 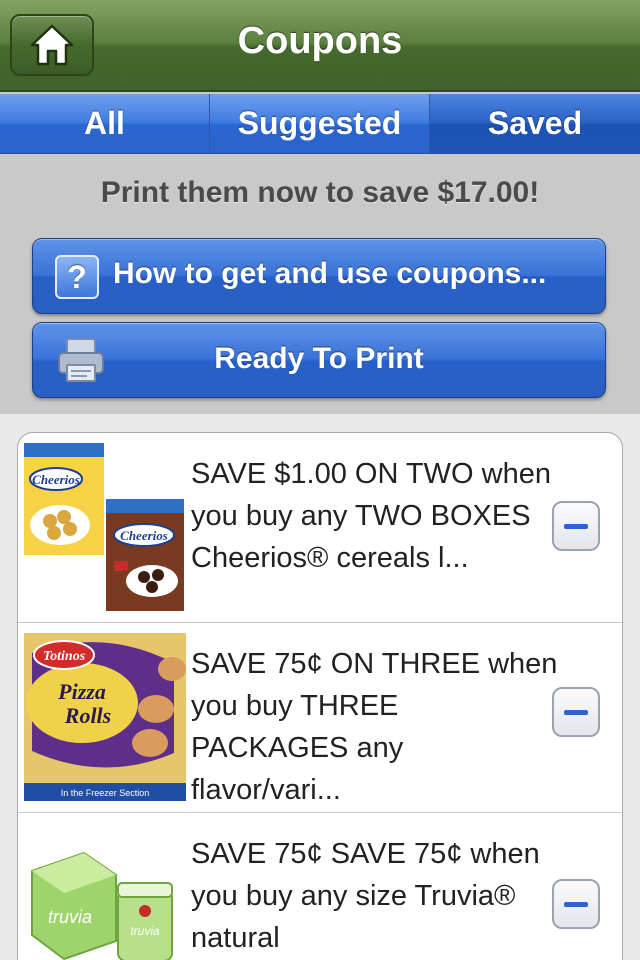 What do you see at coordinates (320, 41) in the screenshot?
I see `page-title: Coupons` at bounding box center [320, 41].